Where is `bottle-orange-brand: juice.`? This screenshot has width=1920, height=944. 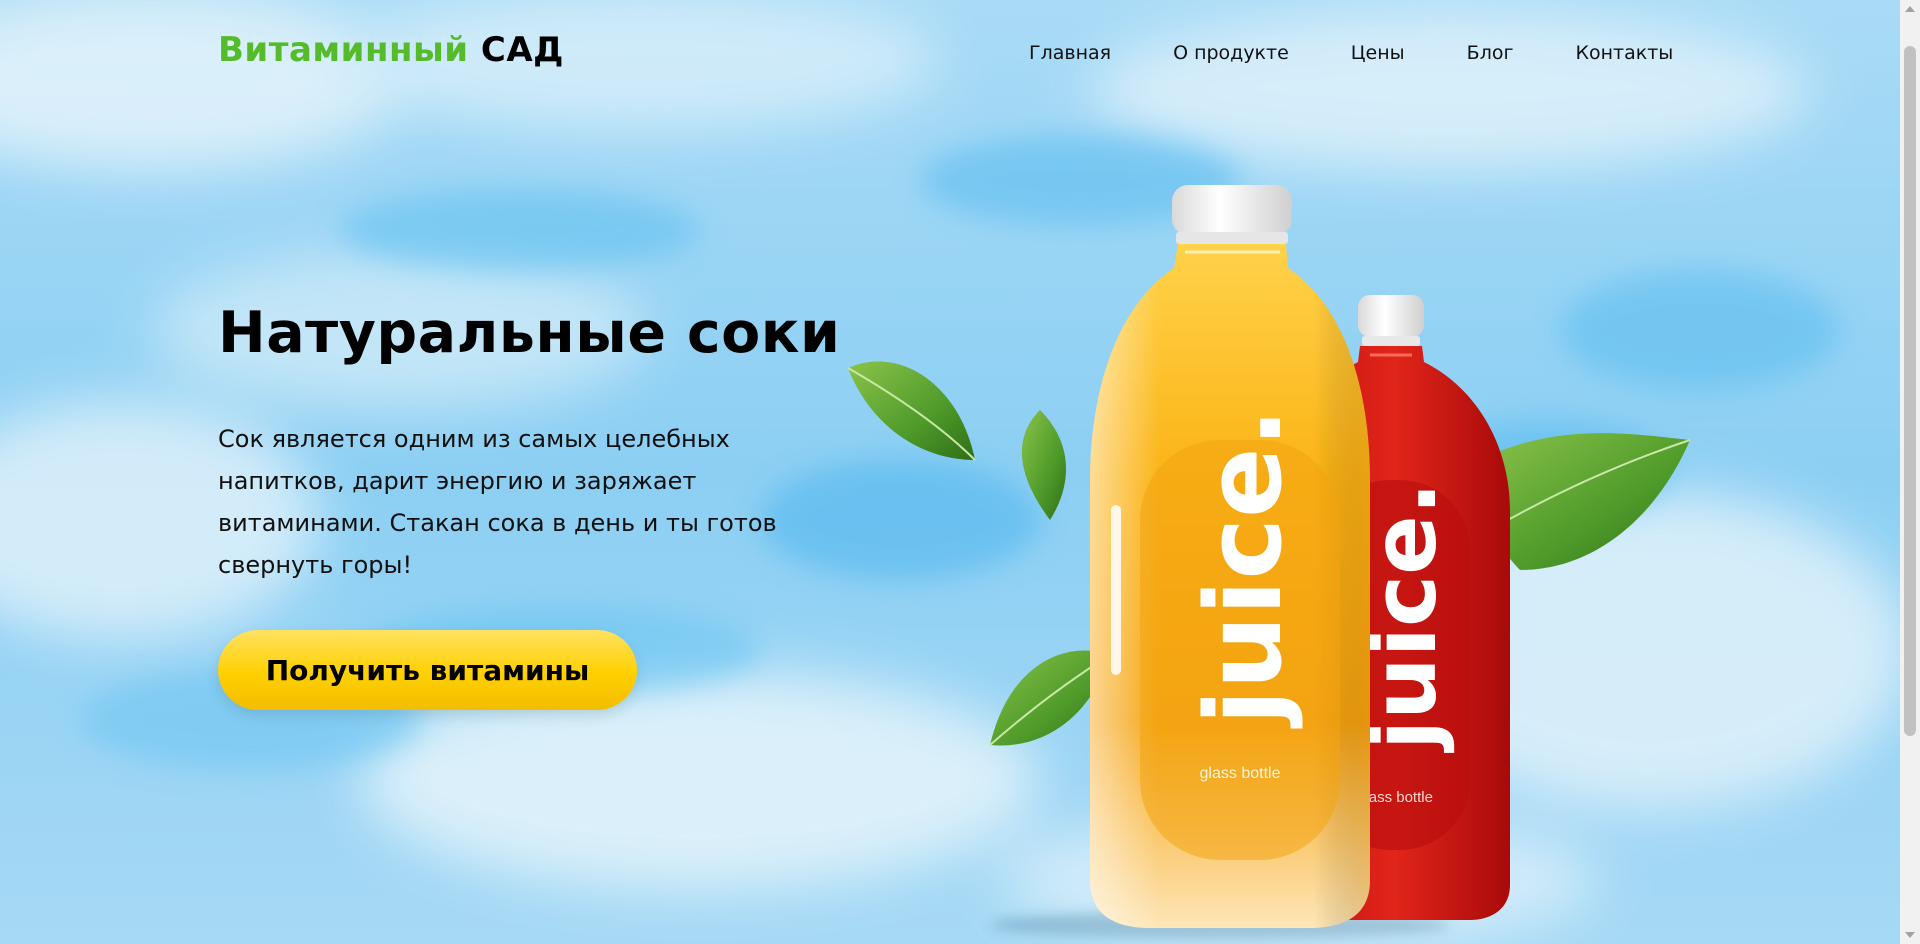
bottle-orange-brand: juice. is located at coordinates (1244, 568).